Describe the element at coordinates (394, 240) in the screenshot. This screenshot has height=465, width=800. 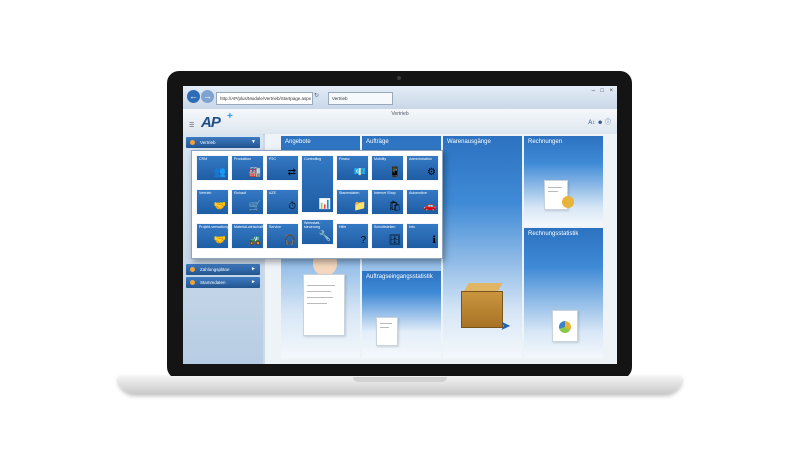
I see `database-icon: 🗄` at that location.